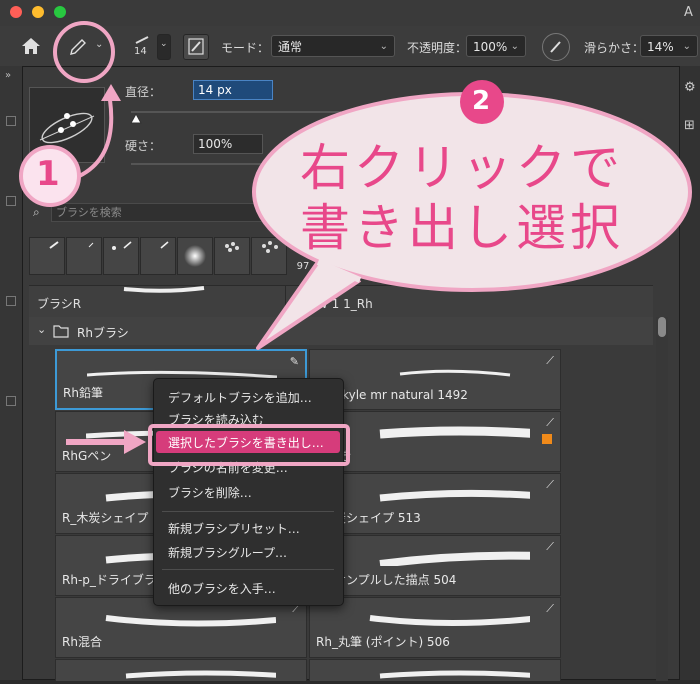 Image resolution: width=700 pixels, height=684 pixels. Describe the element at coordinates (688, 12) in the screenshot. I see `window-title: A` at that location.